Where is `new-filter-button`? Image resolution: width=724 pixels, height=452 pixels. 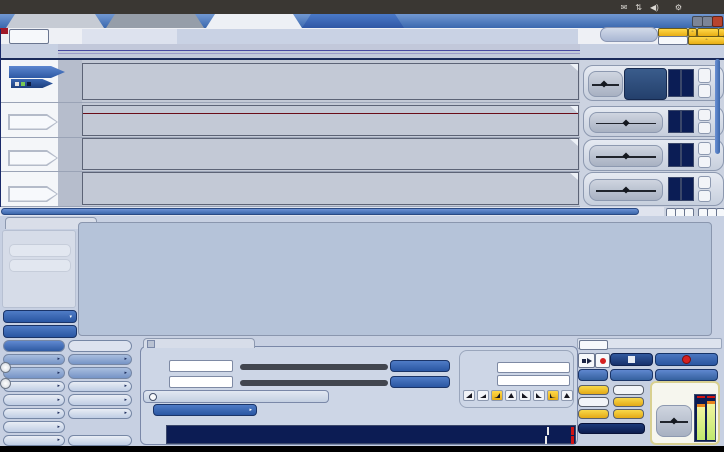
new-filter-button is located at coordinates (629, 34).